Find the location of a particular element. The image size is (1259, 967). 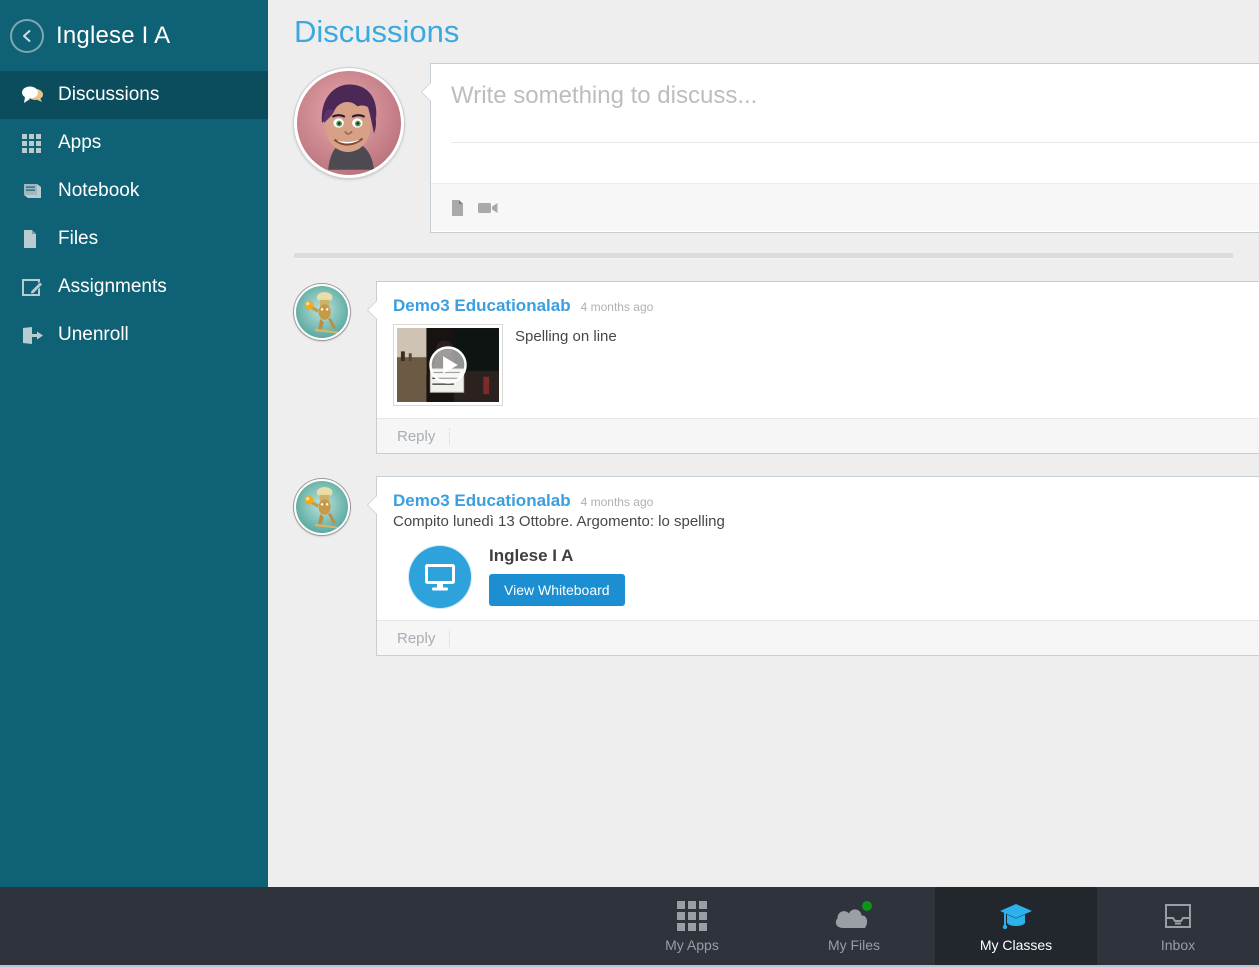

sidebar-header: Inglese I A is located at coordinates (134, 35).